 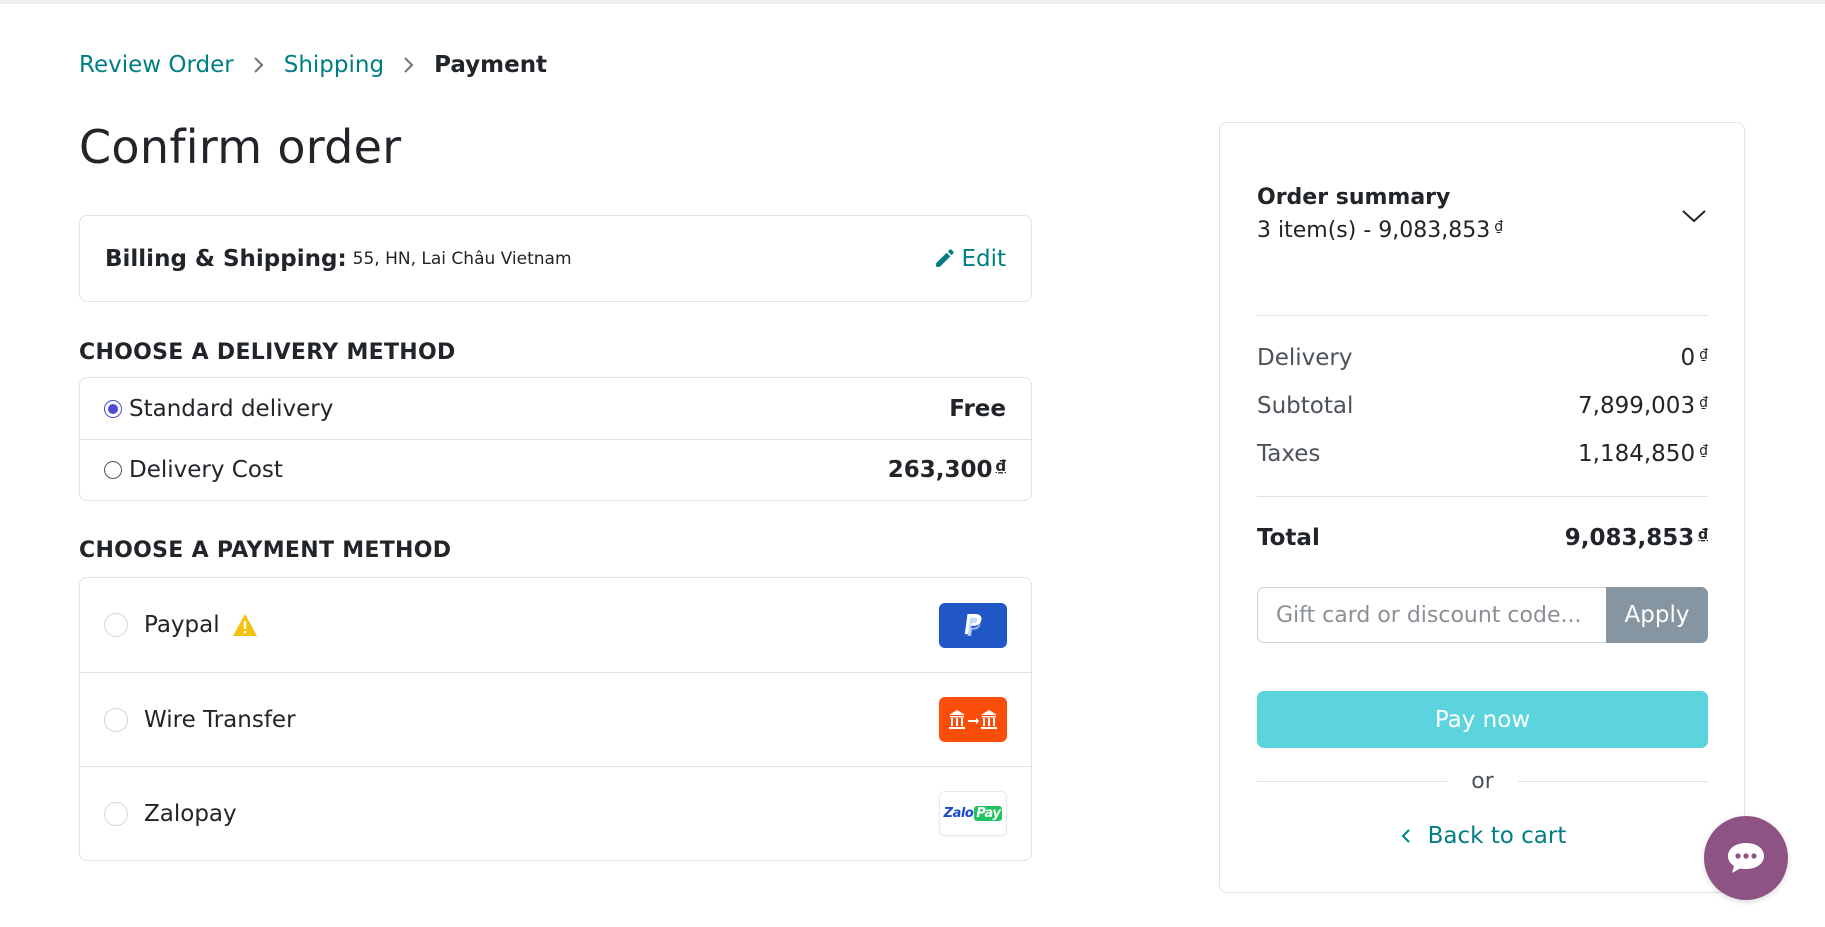 I want to click on payment-option-zalopay: Zalopay Zalo Pay, so click(x=555, y=813).